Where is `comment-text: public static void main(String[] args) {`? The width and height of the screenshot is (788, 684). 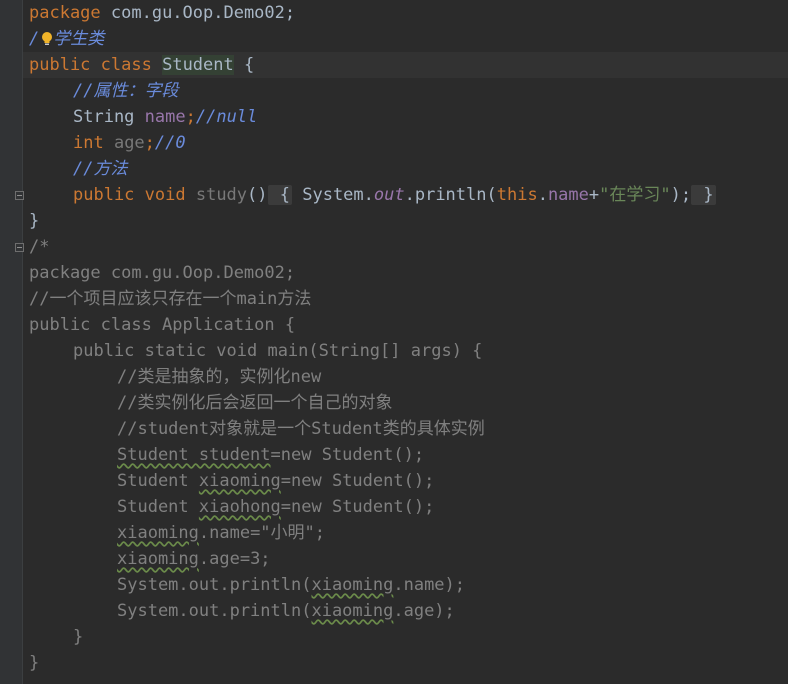
comment-text: public static void main(String[] args) { is located at coordinates (278, 351).